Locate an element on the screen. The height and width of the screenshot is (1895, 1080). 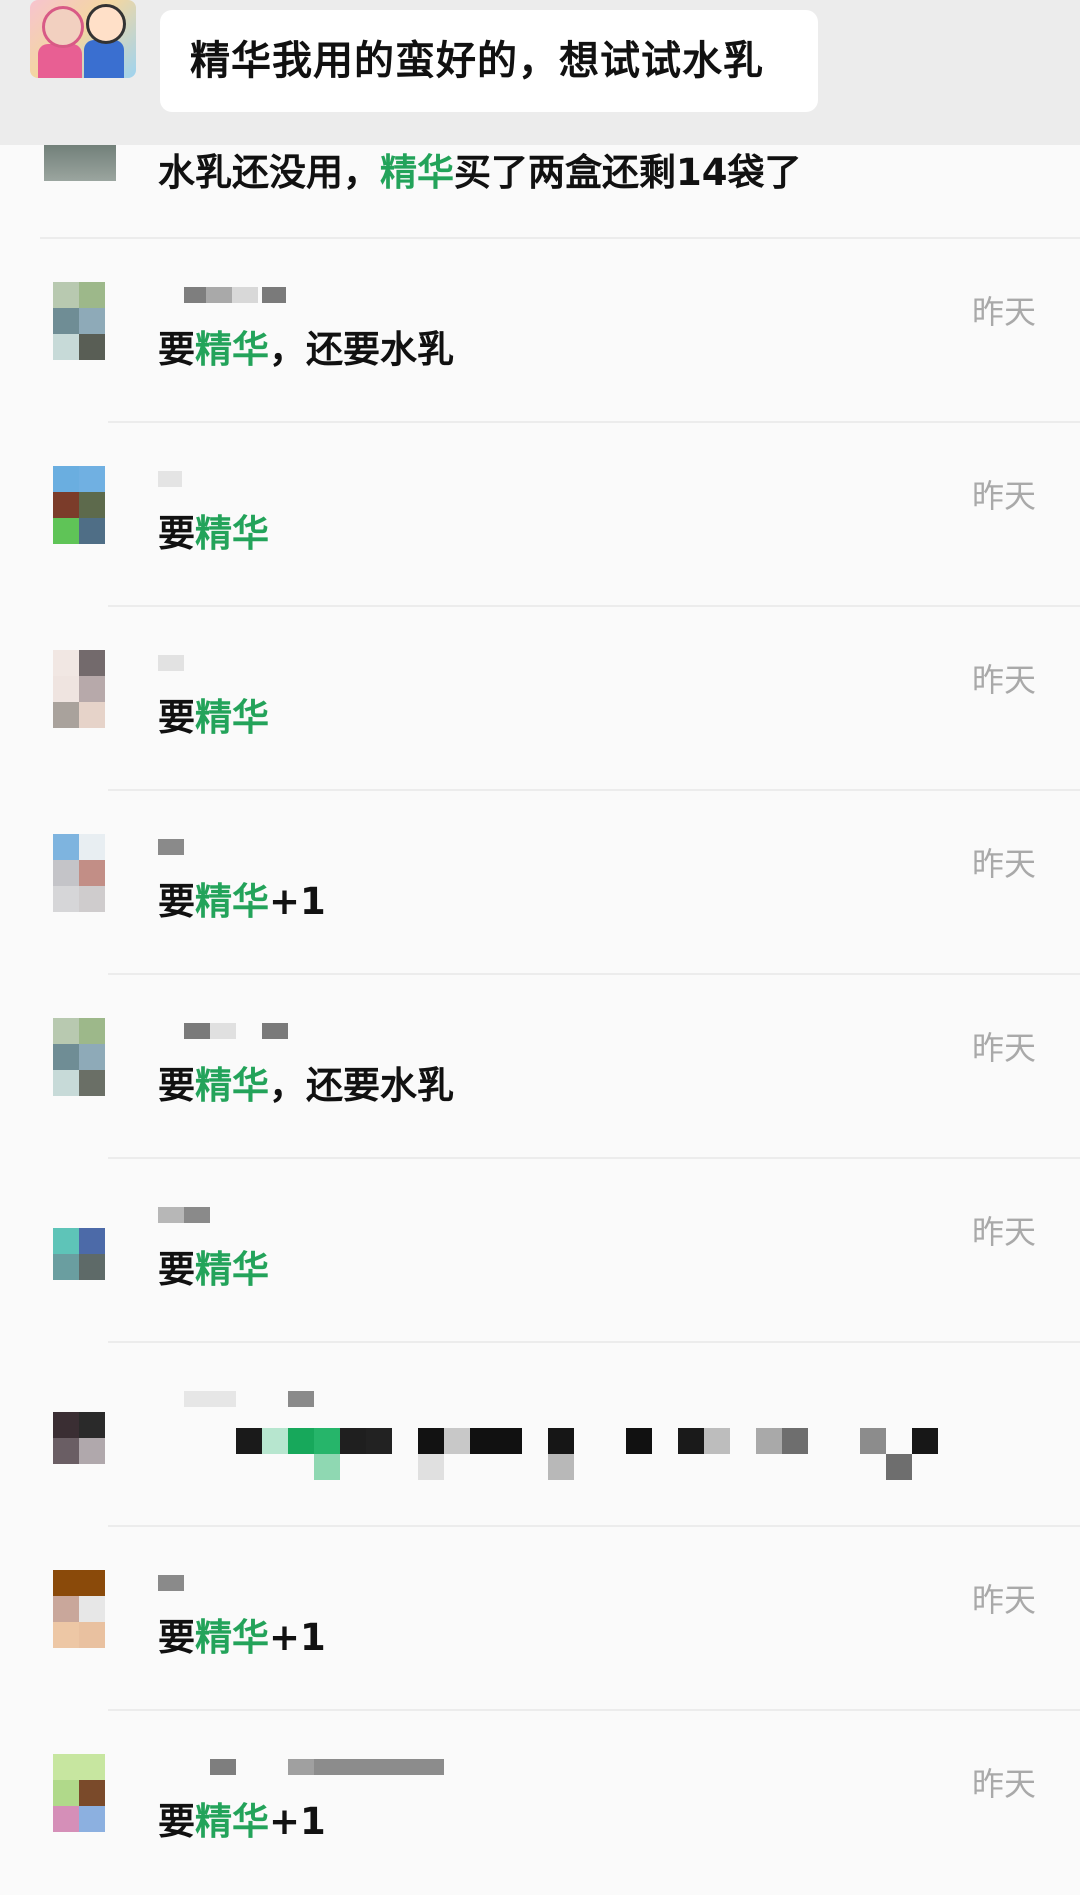
comment-text: 水乳还没用，精华买了两盒还剩14袋了 is located at coordinates (480, 172).